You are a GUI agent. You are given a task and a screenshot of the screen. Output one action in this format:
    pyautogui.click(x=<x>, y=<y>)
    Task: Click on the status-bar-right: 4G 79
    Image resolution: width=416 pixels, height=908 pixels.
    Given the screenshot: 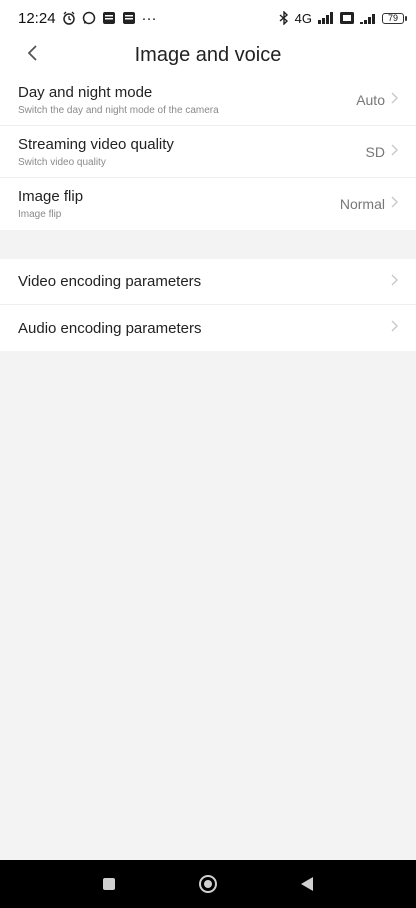 What is the action you would take?
    pyautogui.click(x=343, y=18)
    